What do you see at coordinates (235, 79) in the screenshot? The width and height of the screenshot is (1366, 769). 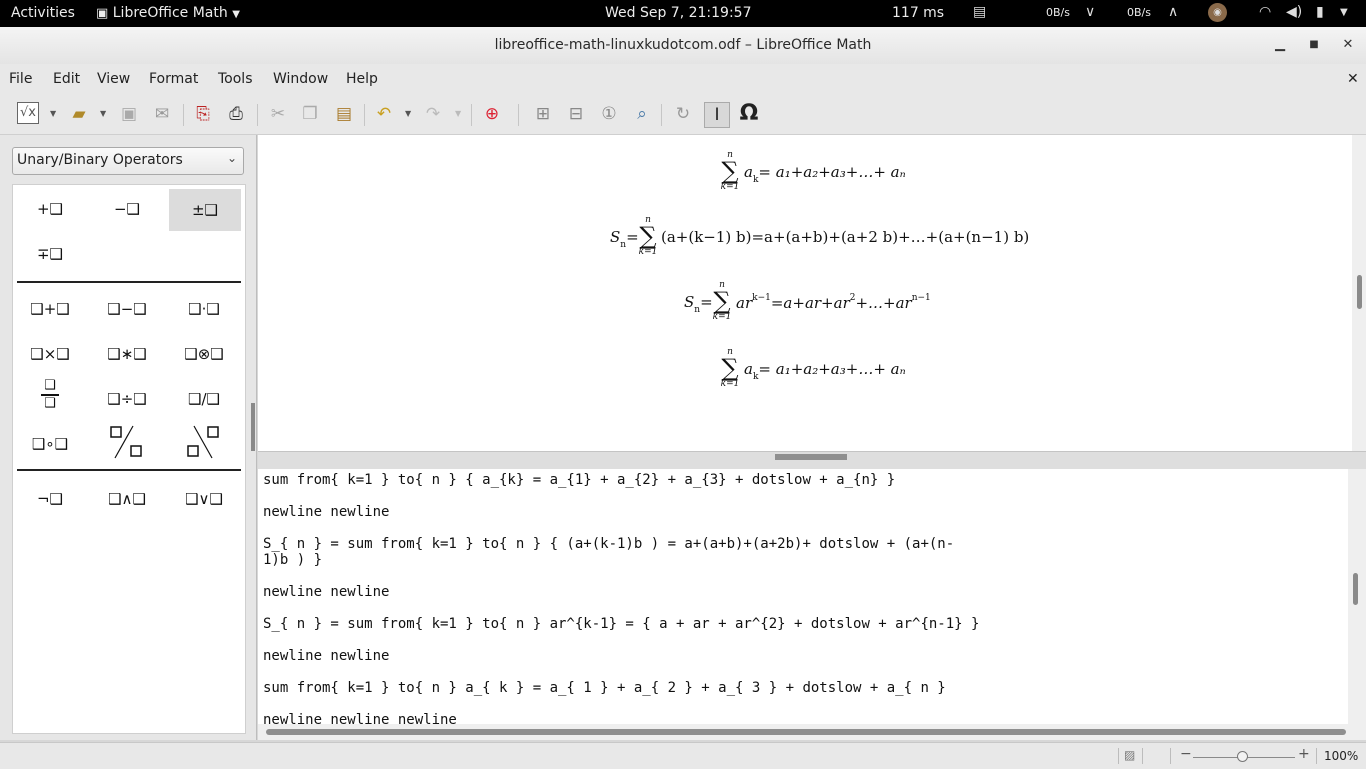 I see `menu-tools: Tools` at bounding box center [235, 79].